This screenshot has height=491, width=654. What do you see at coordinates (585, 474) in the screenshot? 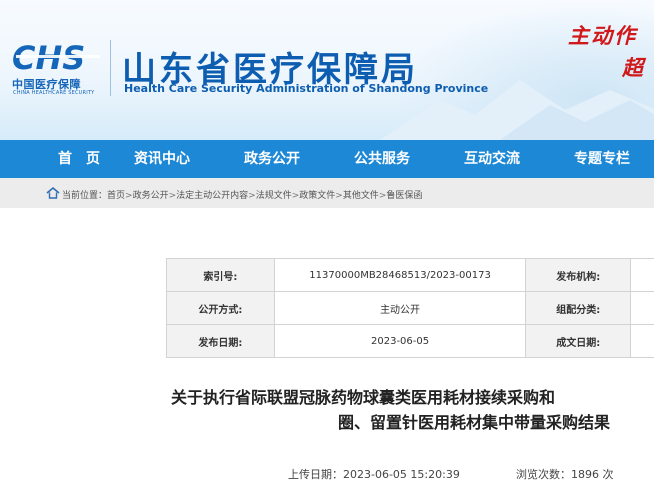
I see `view-count-value: 1896` at bounding box center [585, 474].